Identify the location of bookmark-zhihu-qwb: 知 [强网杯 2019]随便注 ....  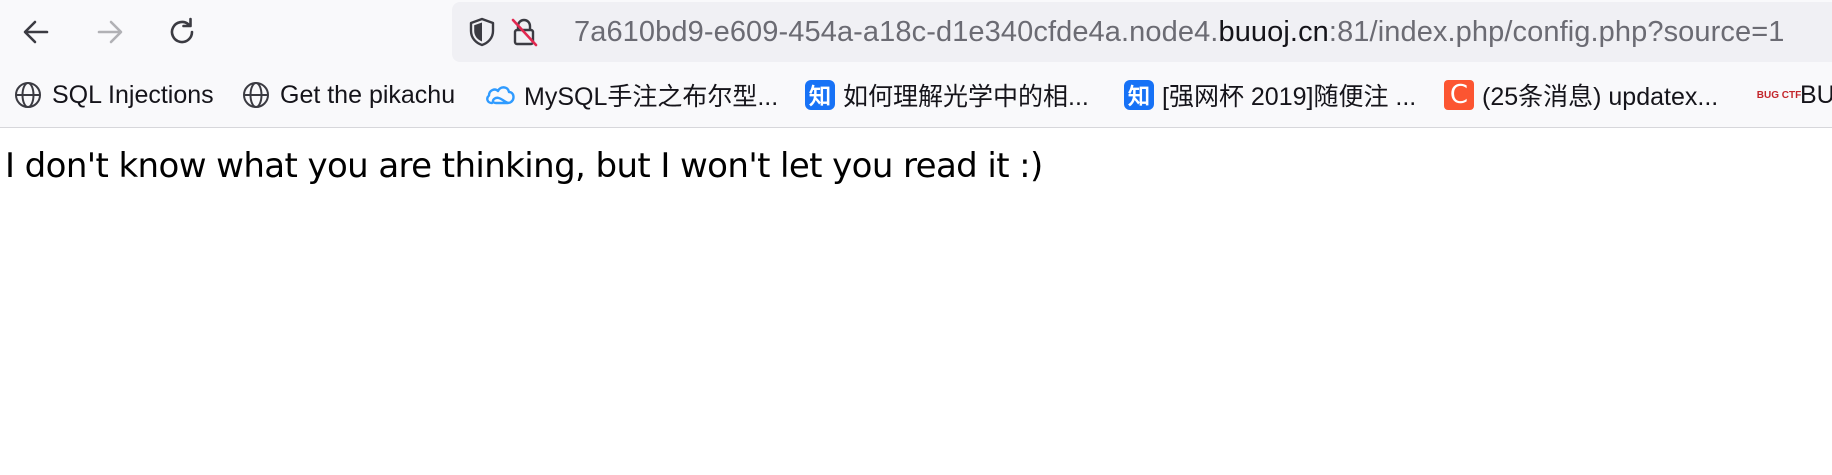
(1270, 95).